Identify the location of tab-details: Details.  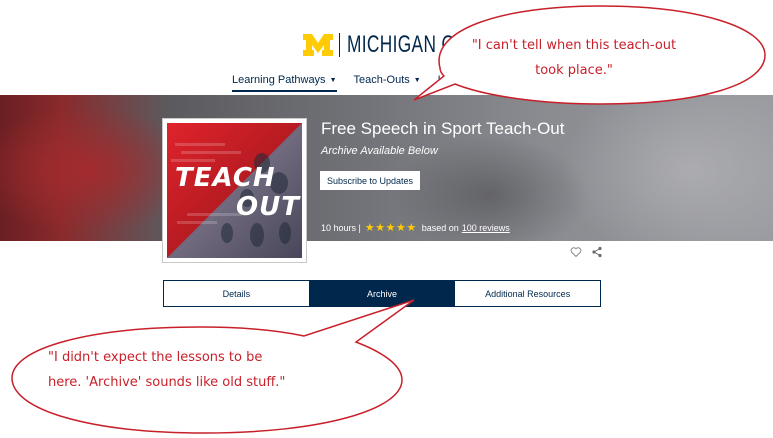
(236, 293).